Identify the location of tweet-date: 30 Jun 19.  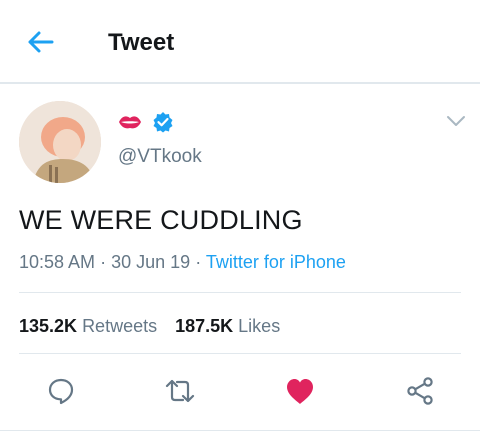
(150, 262).